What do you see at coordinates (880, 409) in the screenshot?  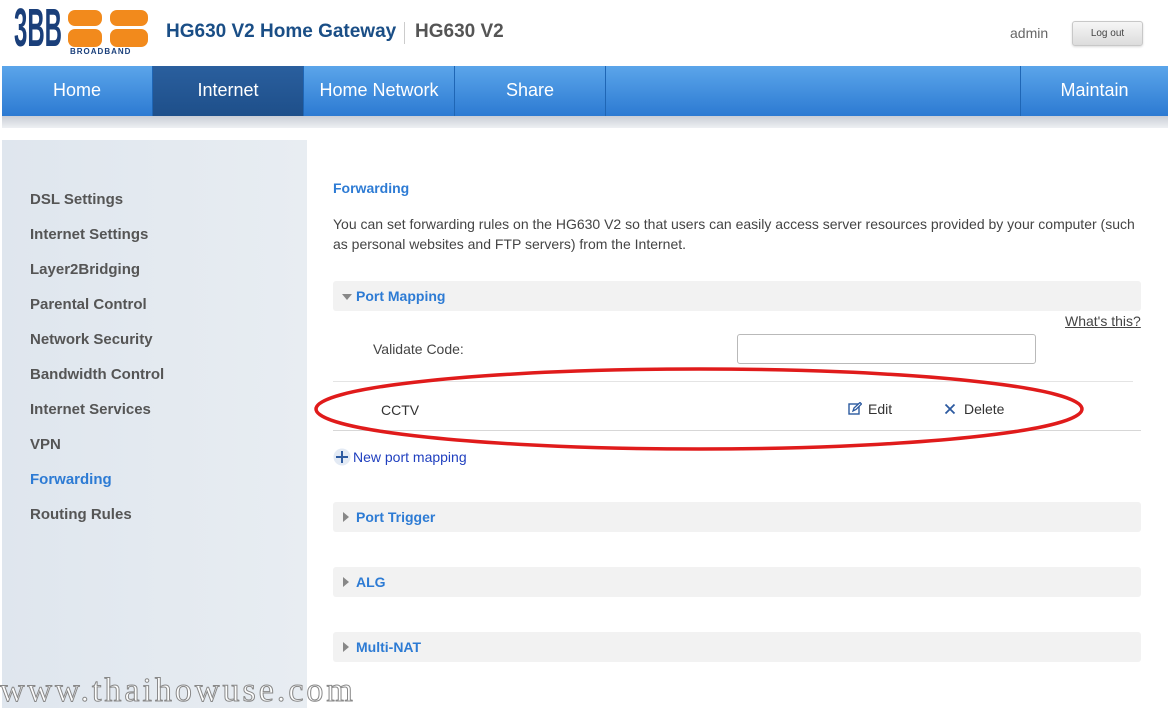 I see `edit-label: Edit` at bounding box center [880, 409].